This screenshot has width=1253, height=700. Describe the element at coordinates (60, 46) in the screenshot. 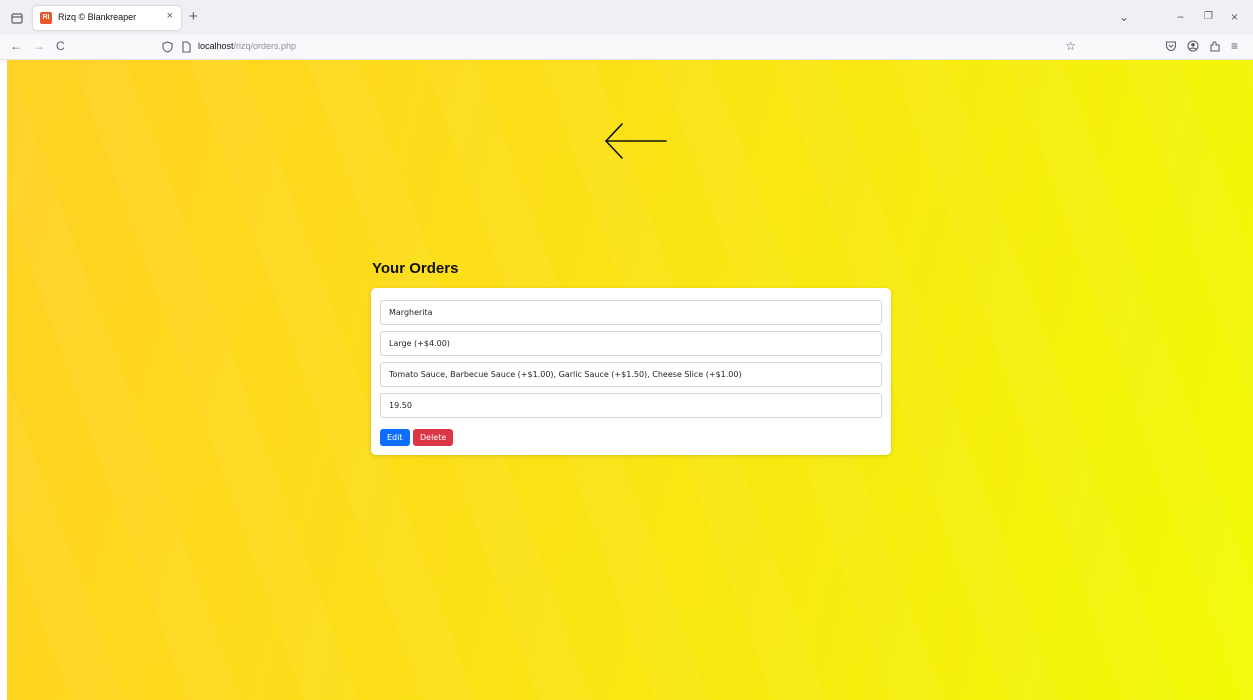

I see `reload-icon: C` at that location.